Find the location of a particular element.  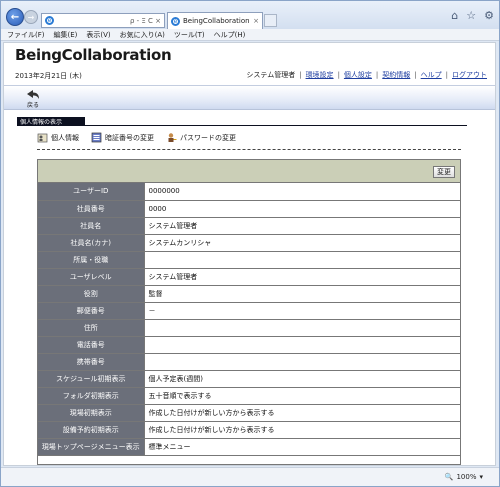

field-label: 役割 is located at coordinates (91, 294).